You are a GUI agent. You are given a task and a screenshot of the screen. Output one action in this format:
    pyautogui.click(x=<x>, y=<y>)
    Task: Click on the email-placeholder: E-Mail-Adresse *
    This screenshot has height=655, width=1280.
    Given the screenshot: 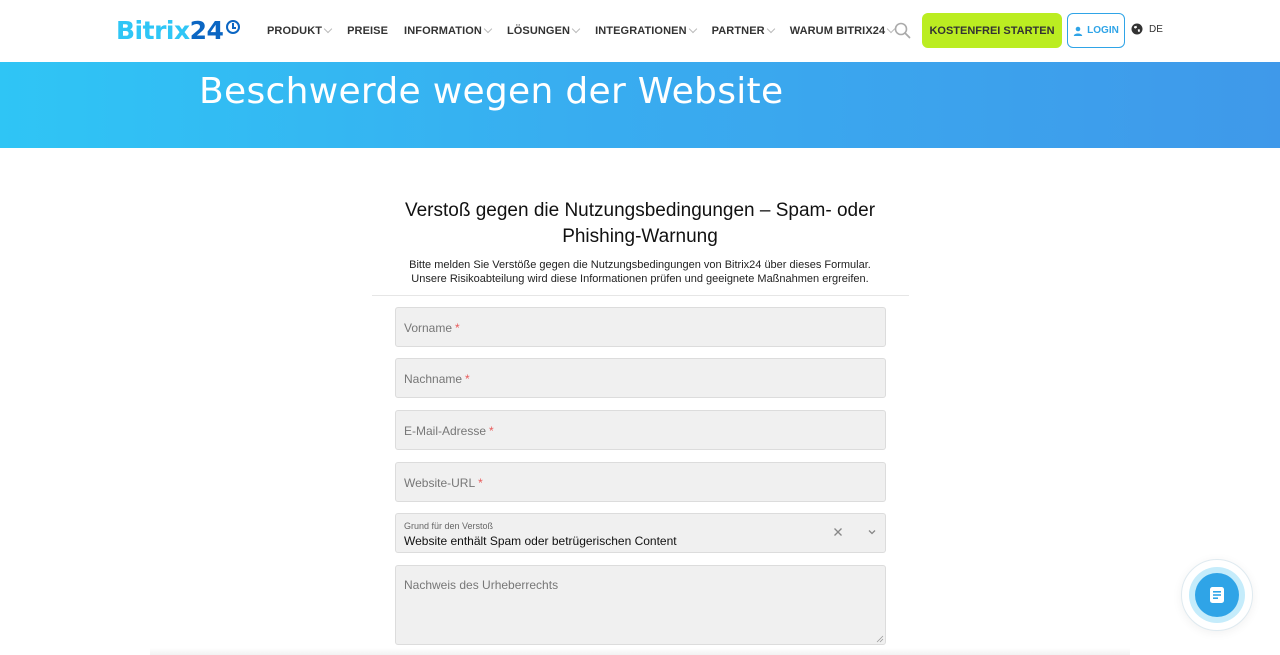 What is the action you would take?
    pyautogui.click(x=449, y=431)
    